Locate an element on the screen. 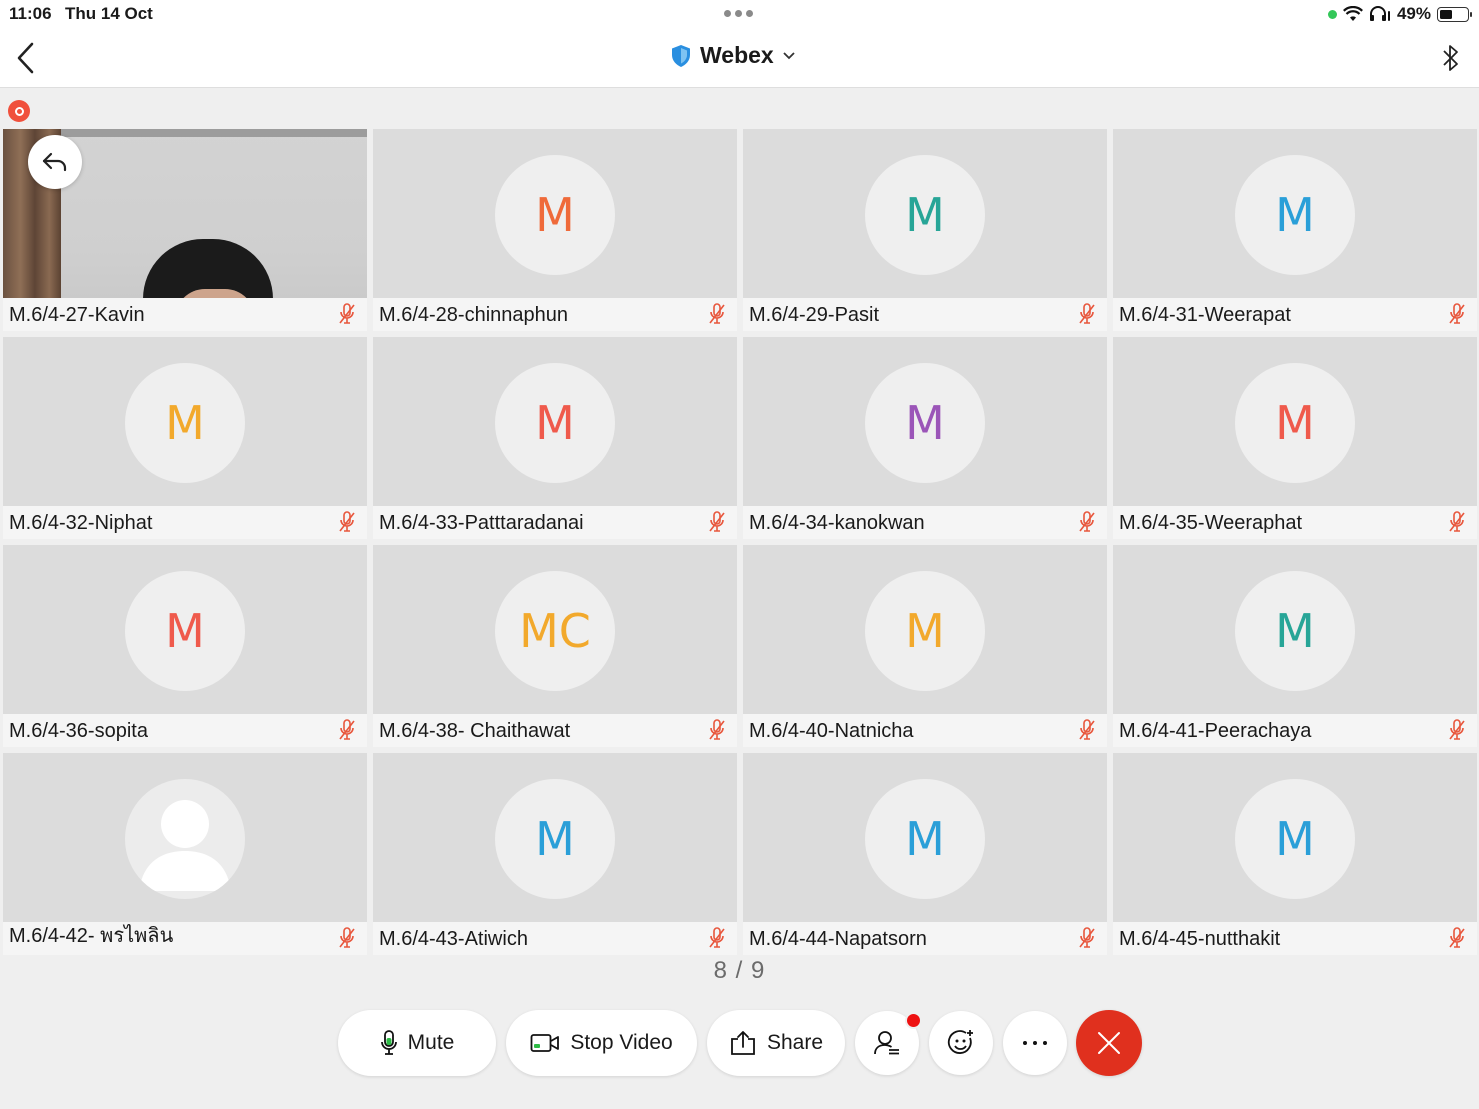  participant-tile: M M.6/4-28-chinnaphun is located at coordinates (555, 230).